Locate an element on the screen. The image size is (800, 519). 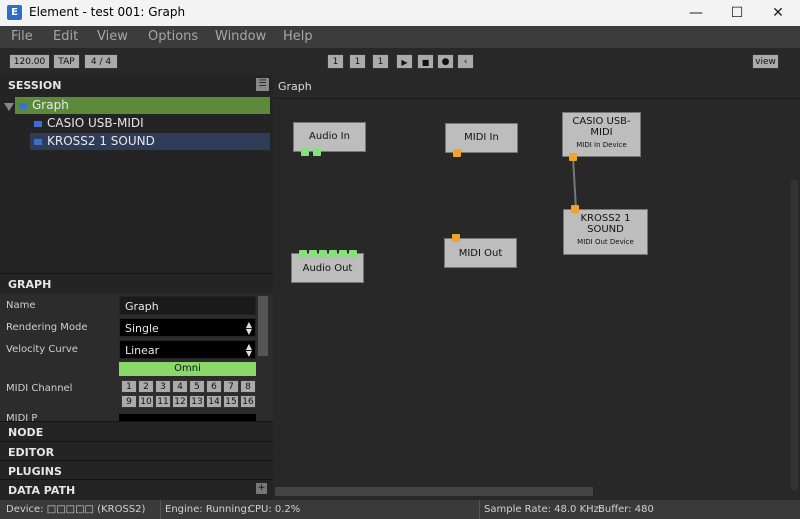
window-title: Element - test 001: Graph is located at coordinates (107, 12).